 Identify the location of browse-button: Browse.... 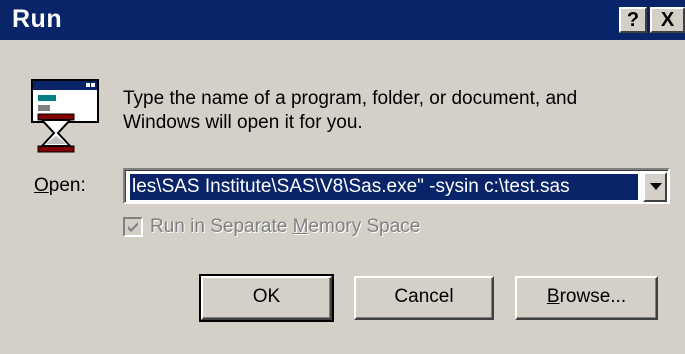
(586, 298).